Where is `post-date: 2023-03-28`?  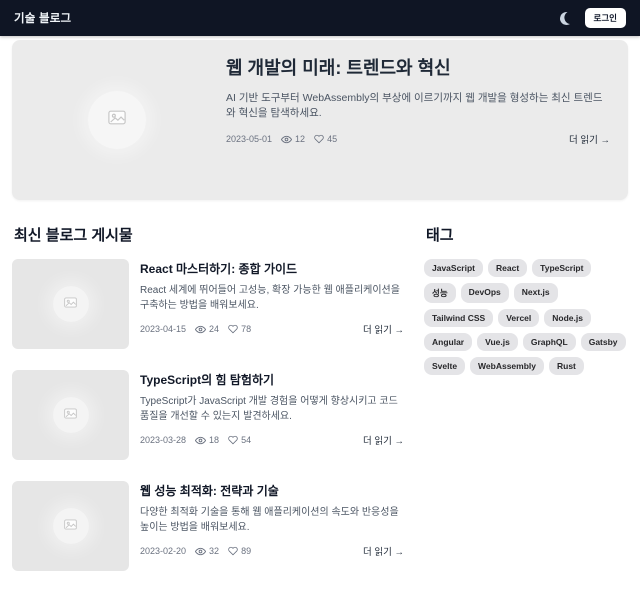
post-date: 2023-03-28 is located at coordinates (163, 440).